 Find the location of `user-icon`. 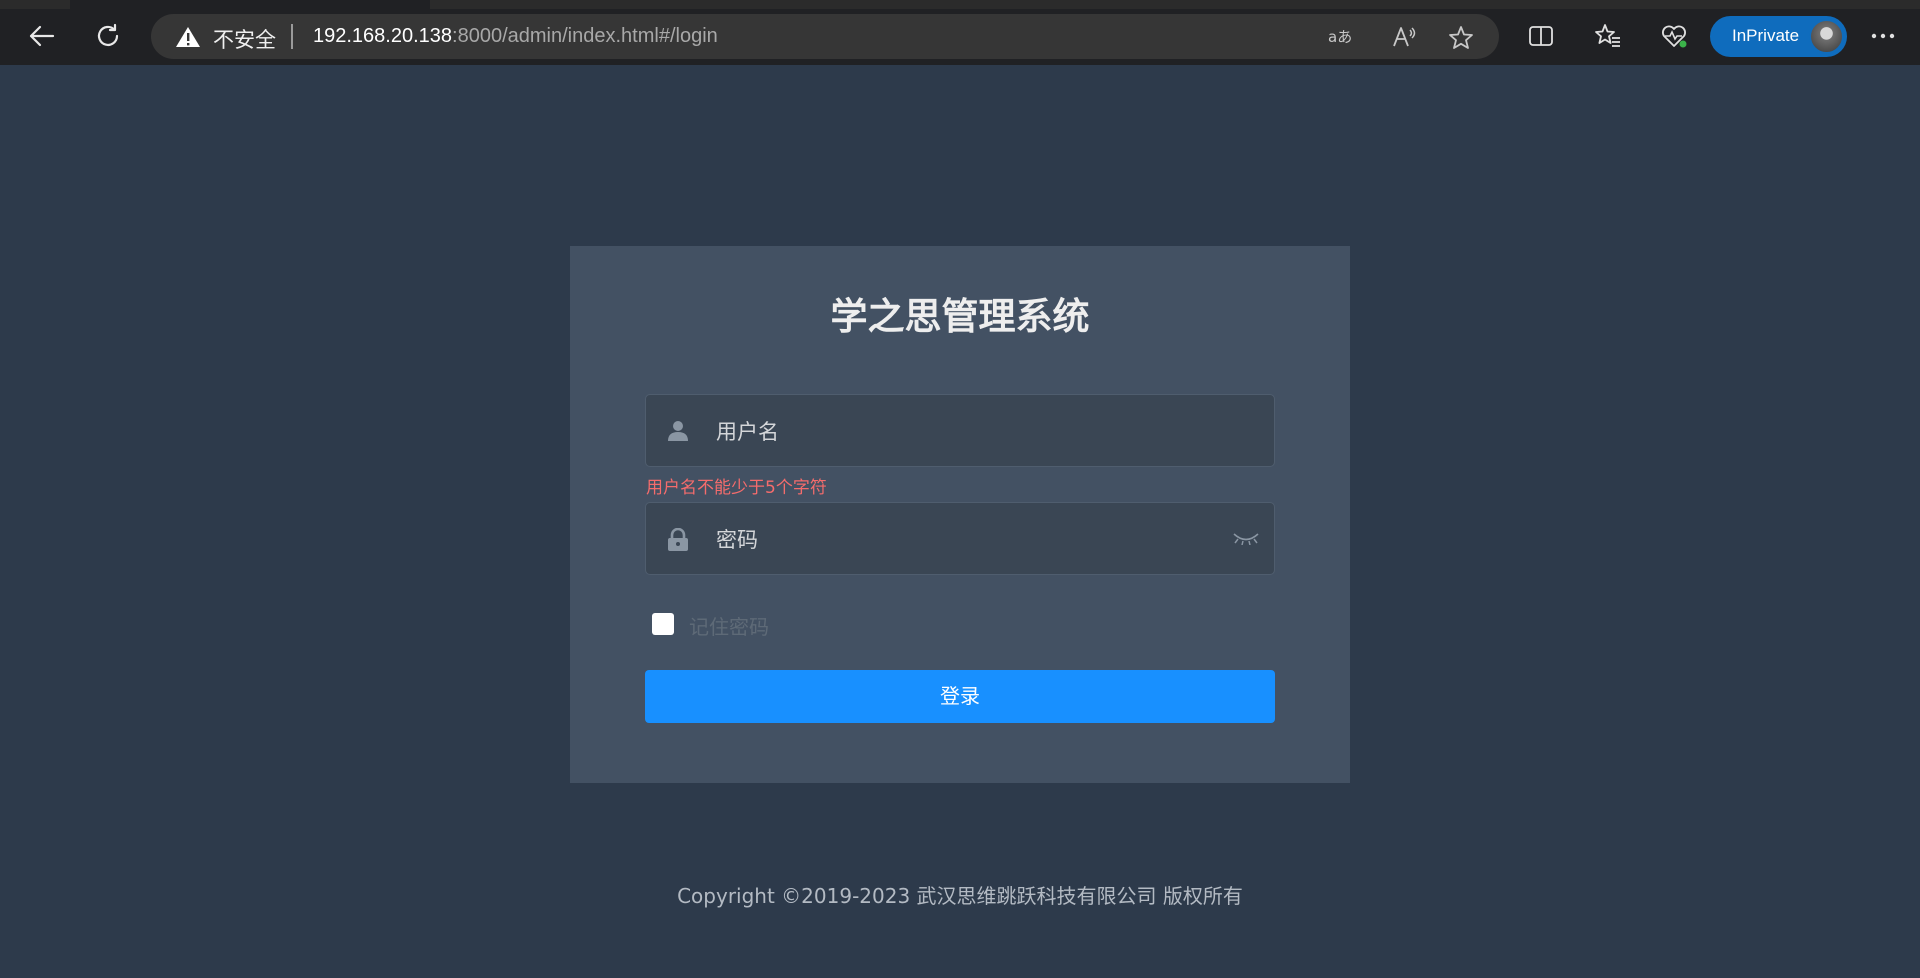

user-icon is located at coordinates (678, 431).